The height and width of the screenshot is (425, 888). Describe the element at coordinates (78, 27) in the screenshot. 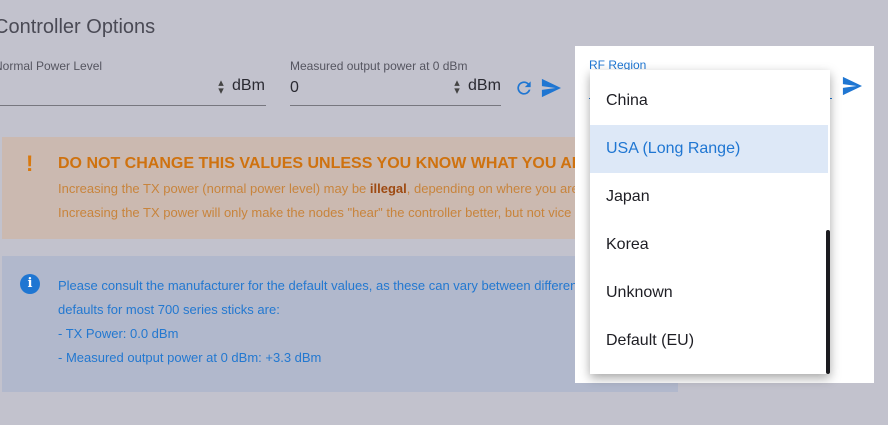

I see `page-title: Controller Options` at that location.